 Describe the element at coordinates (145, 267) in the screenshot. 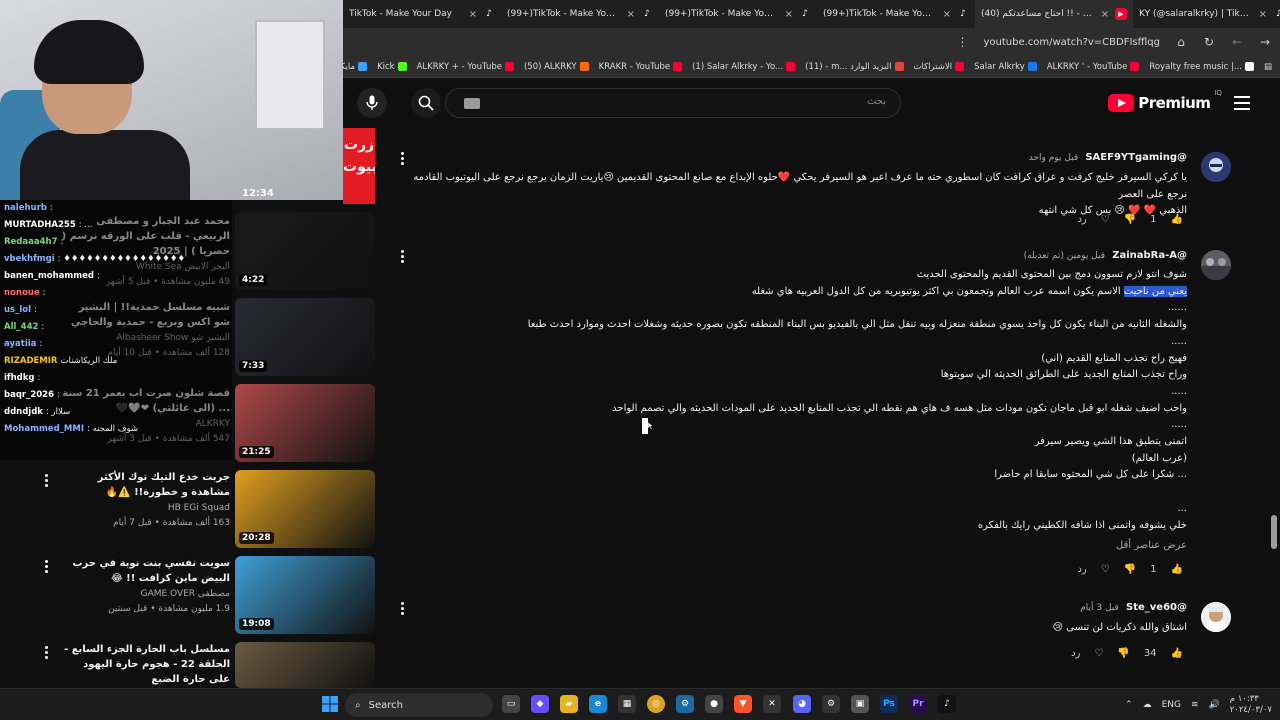

I see `video-channel: البحر الابيض White Sea` at that location.